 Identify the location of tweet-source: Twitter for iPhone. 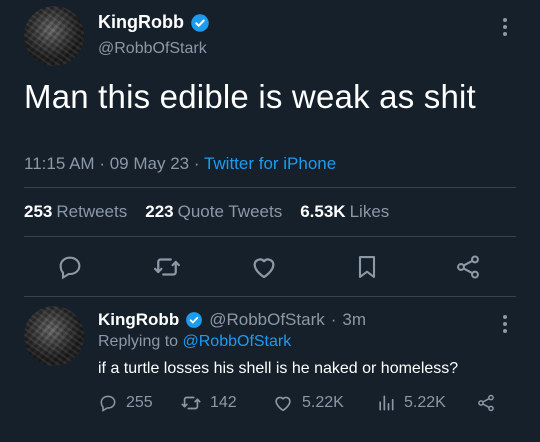
(270, 163).